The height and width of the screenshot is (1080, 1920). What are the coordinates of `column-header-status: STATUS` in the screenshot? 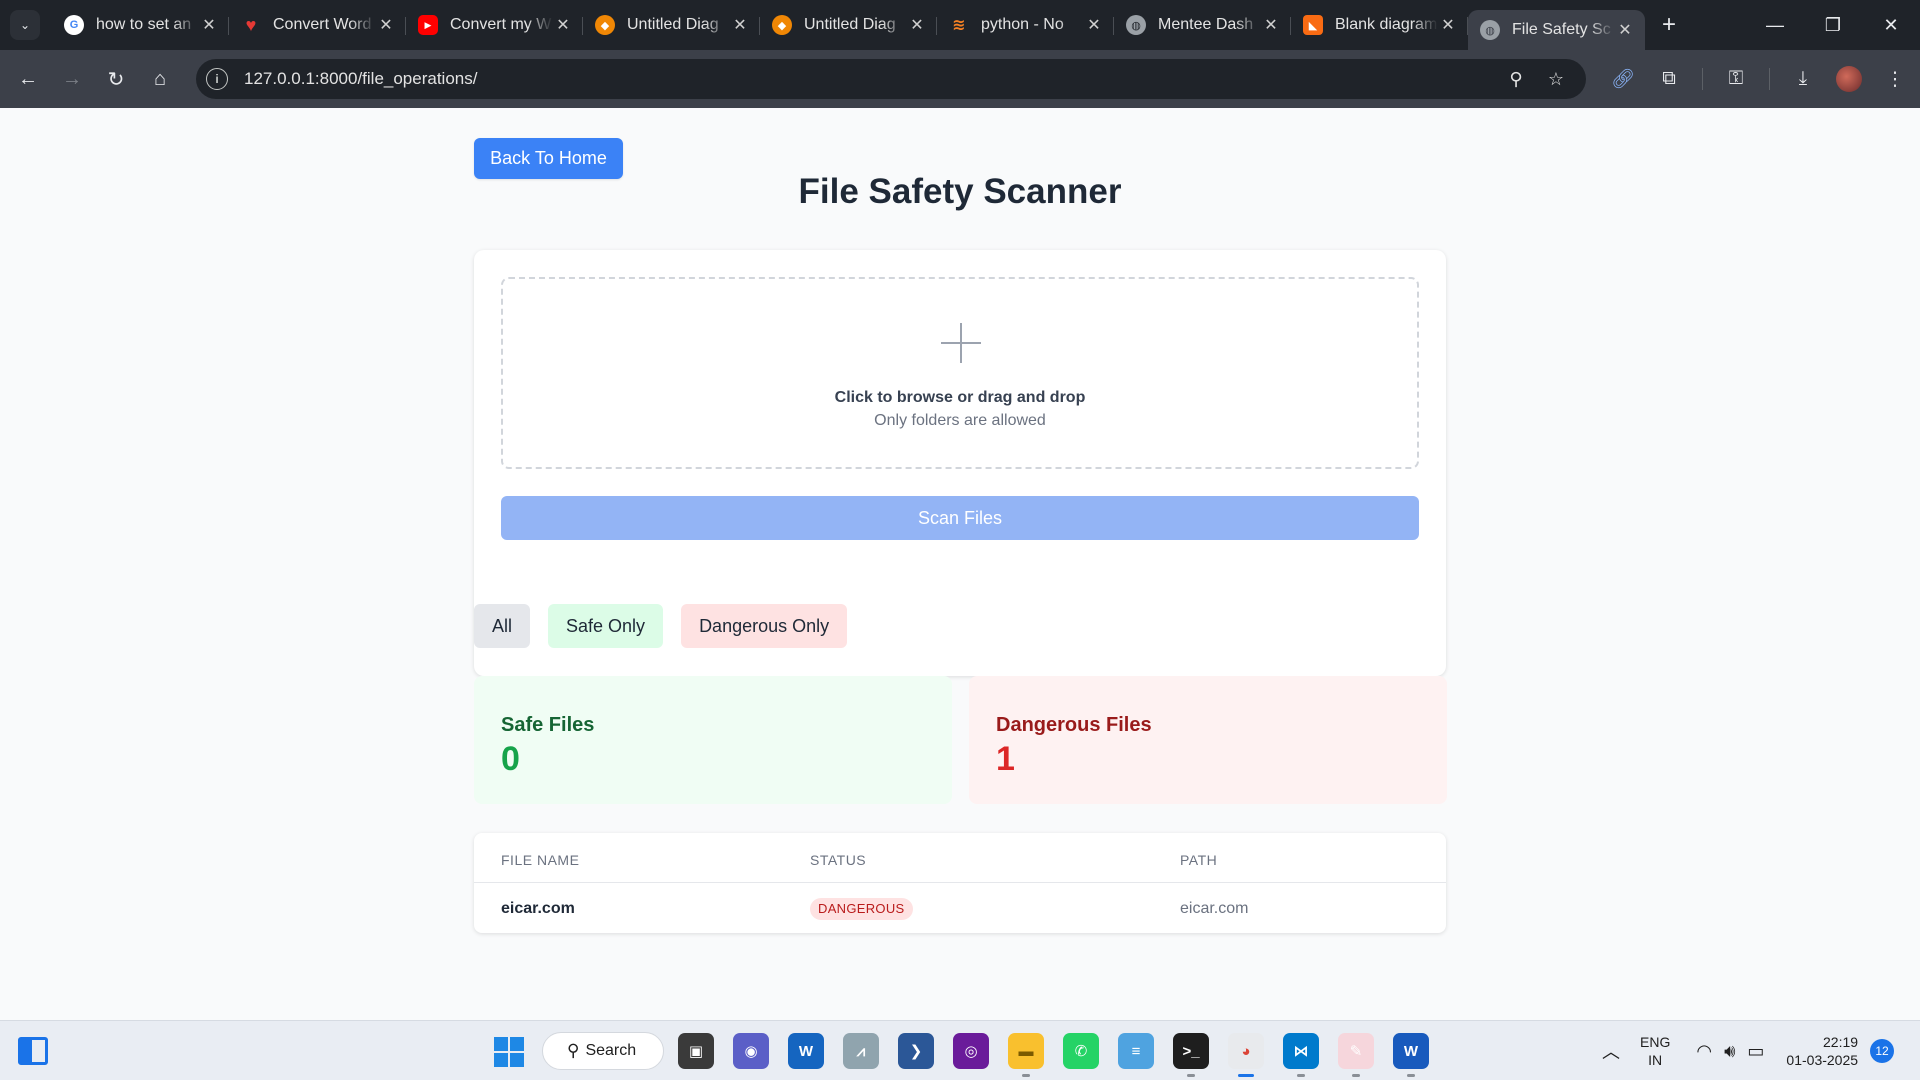 It's located at (838, 860).